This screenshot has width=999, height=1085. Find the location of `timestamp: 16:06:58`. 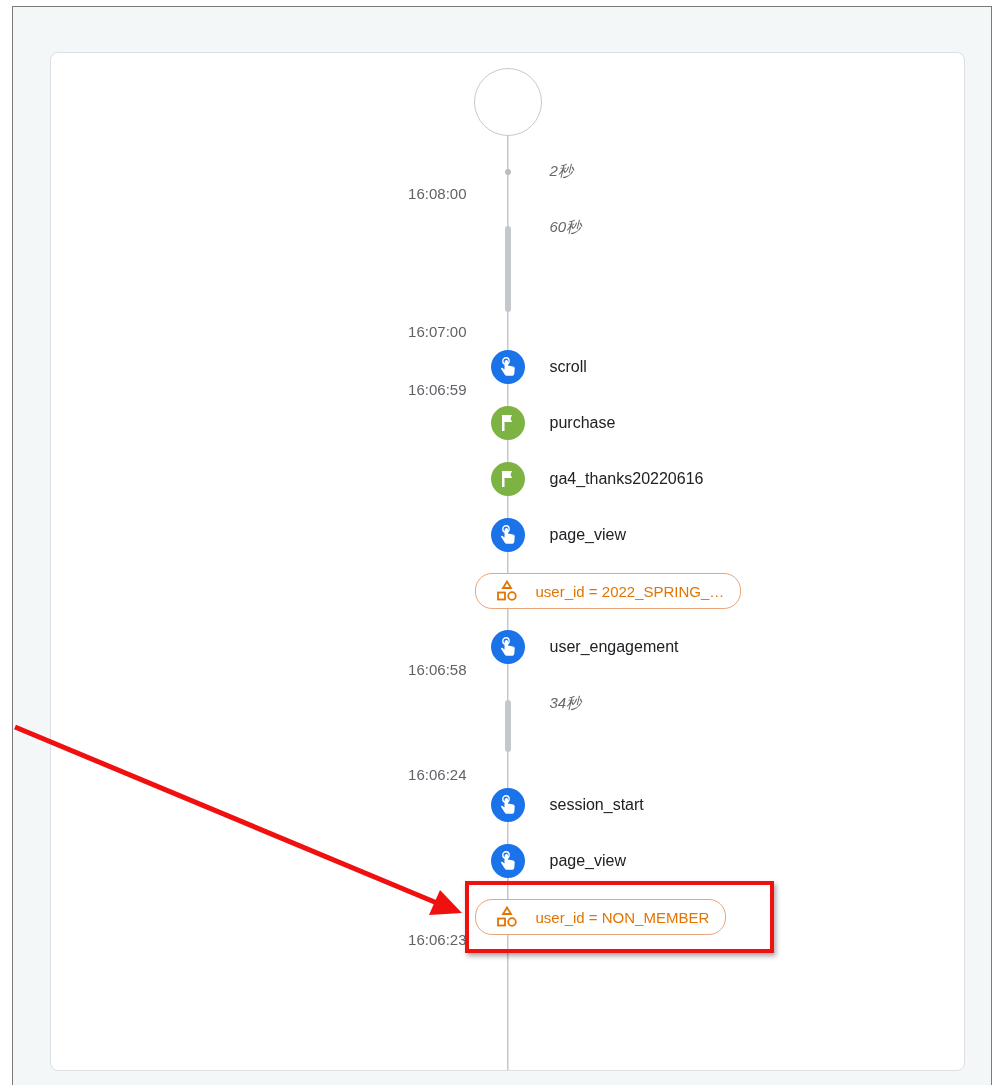

timestamp: 16:06:58 is located at coordinates (437, 669).